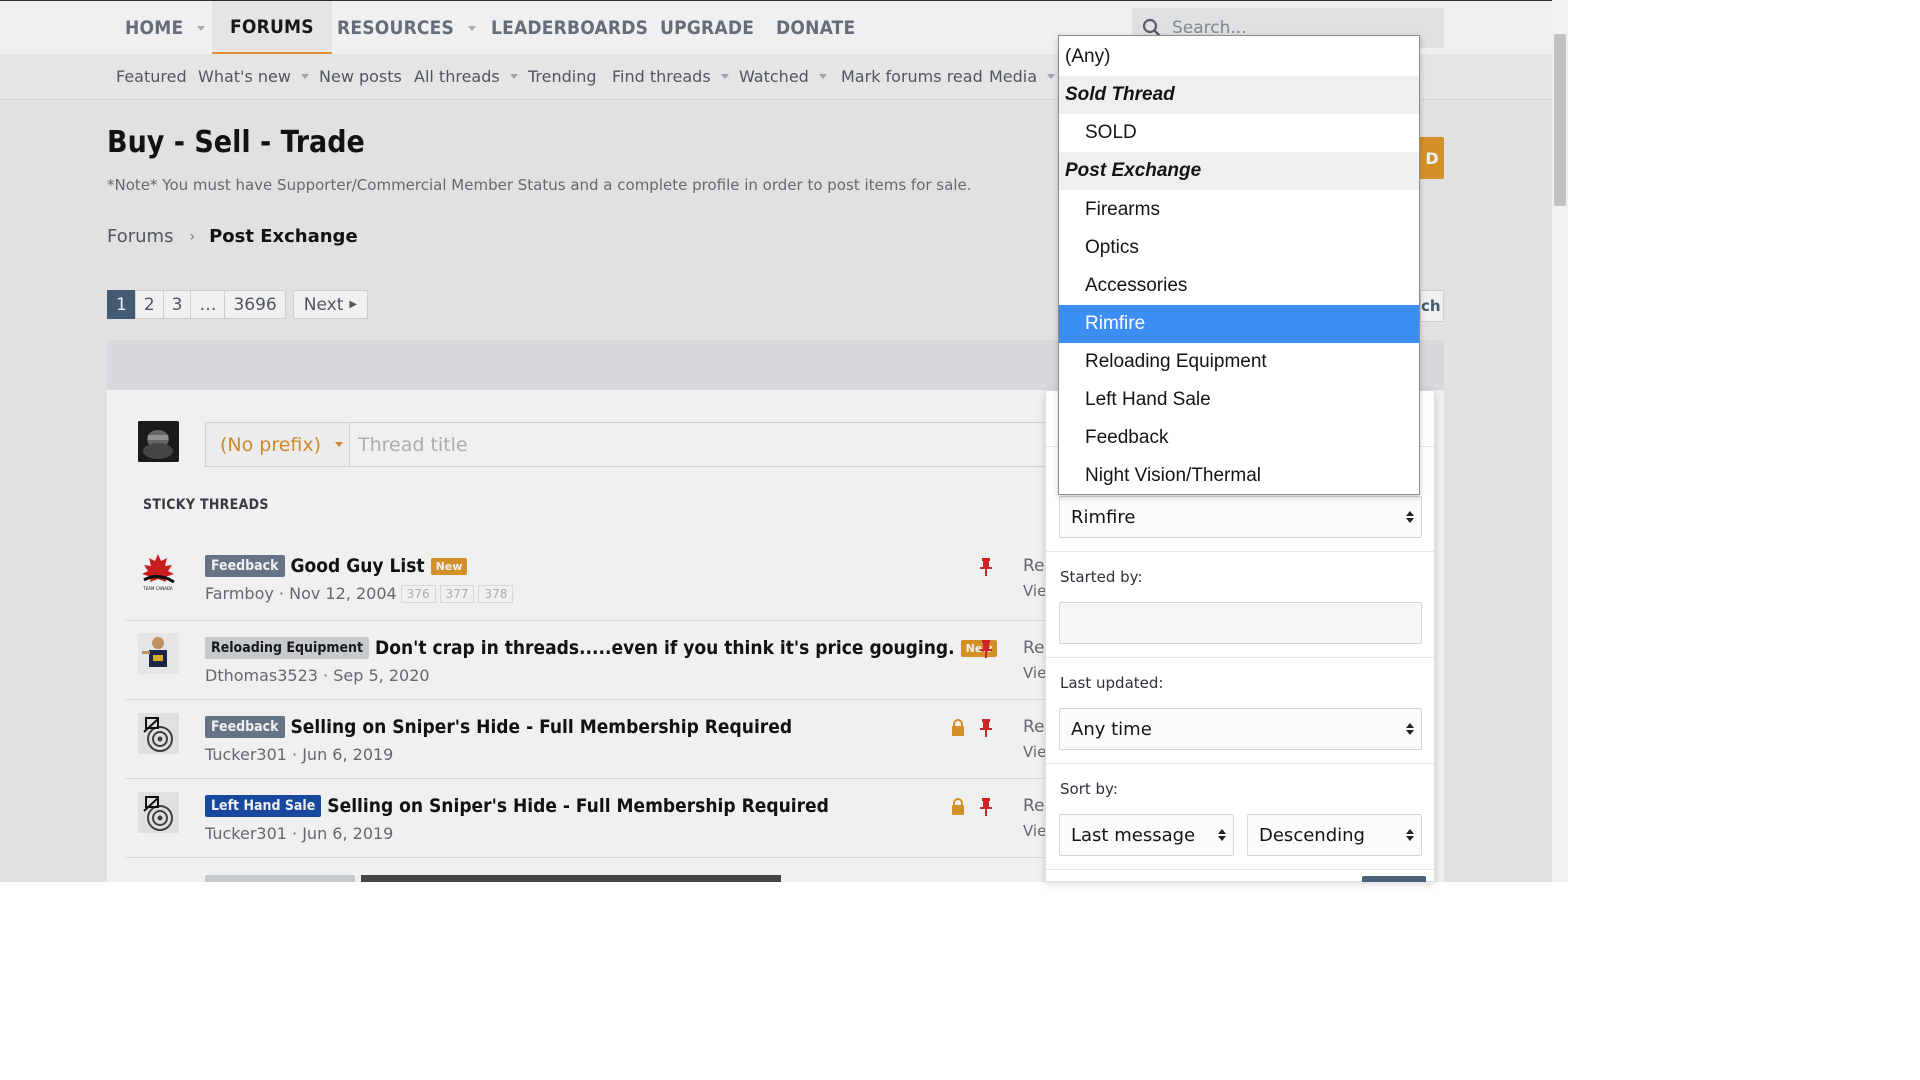 This screenshot has height=1080, width=1920. What do you see at coordinates (1239, 400) in the screenshot?
I see `option-left-hand-sale: Left Hand Sale` at bounding box center [1239, 400].